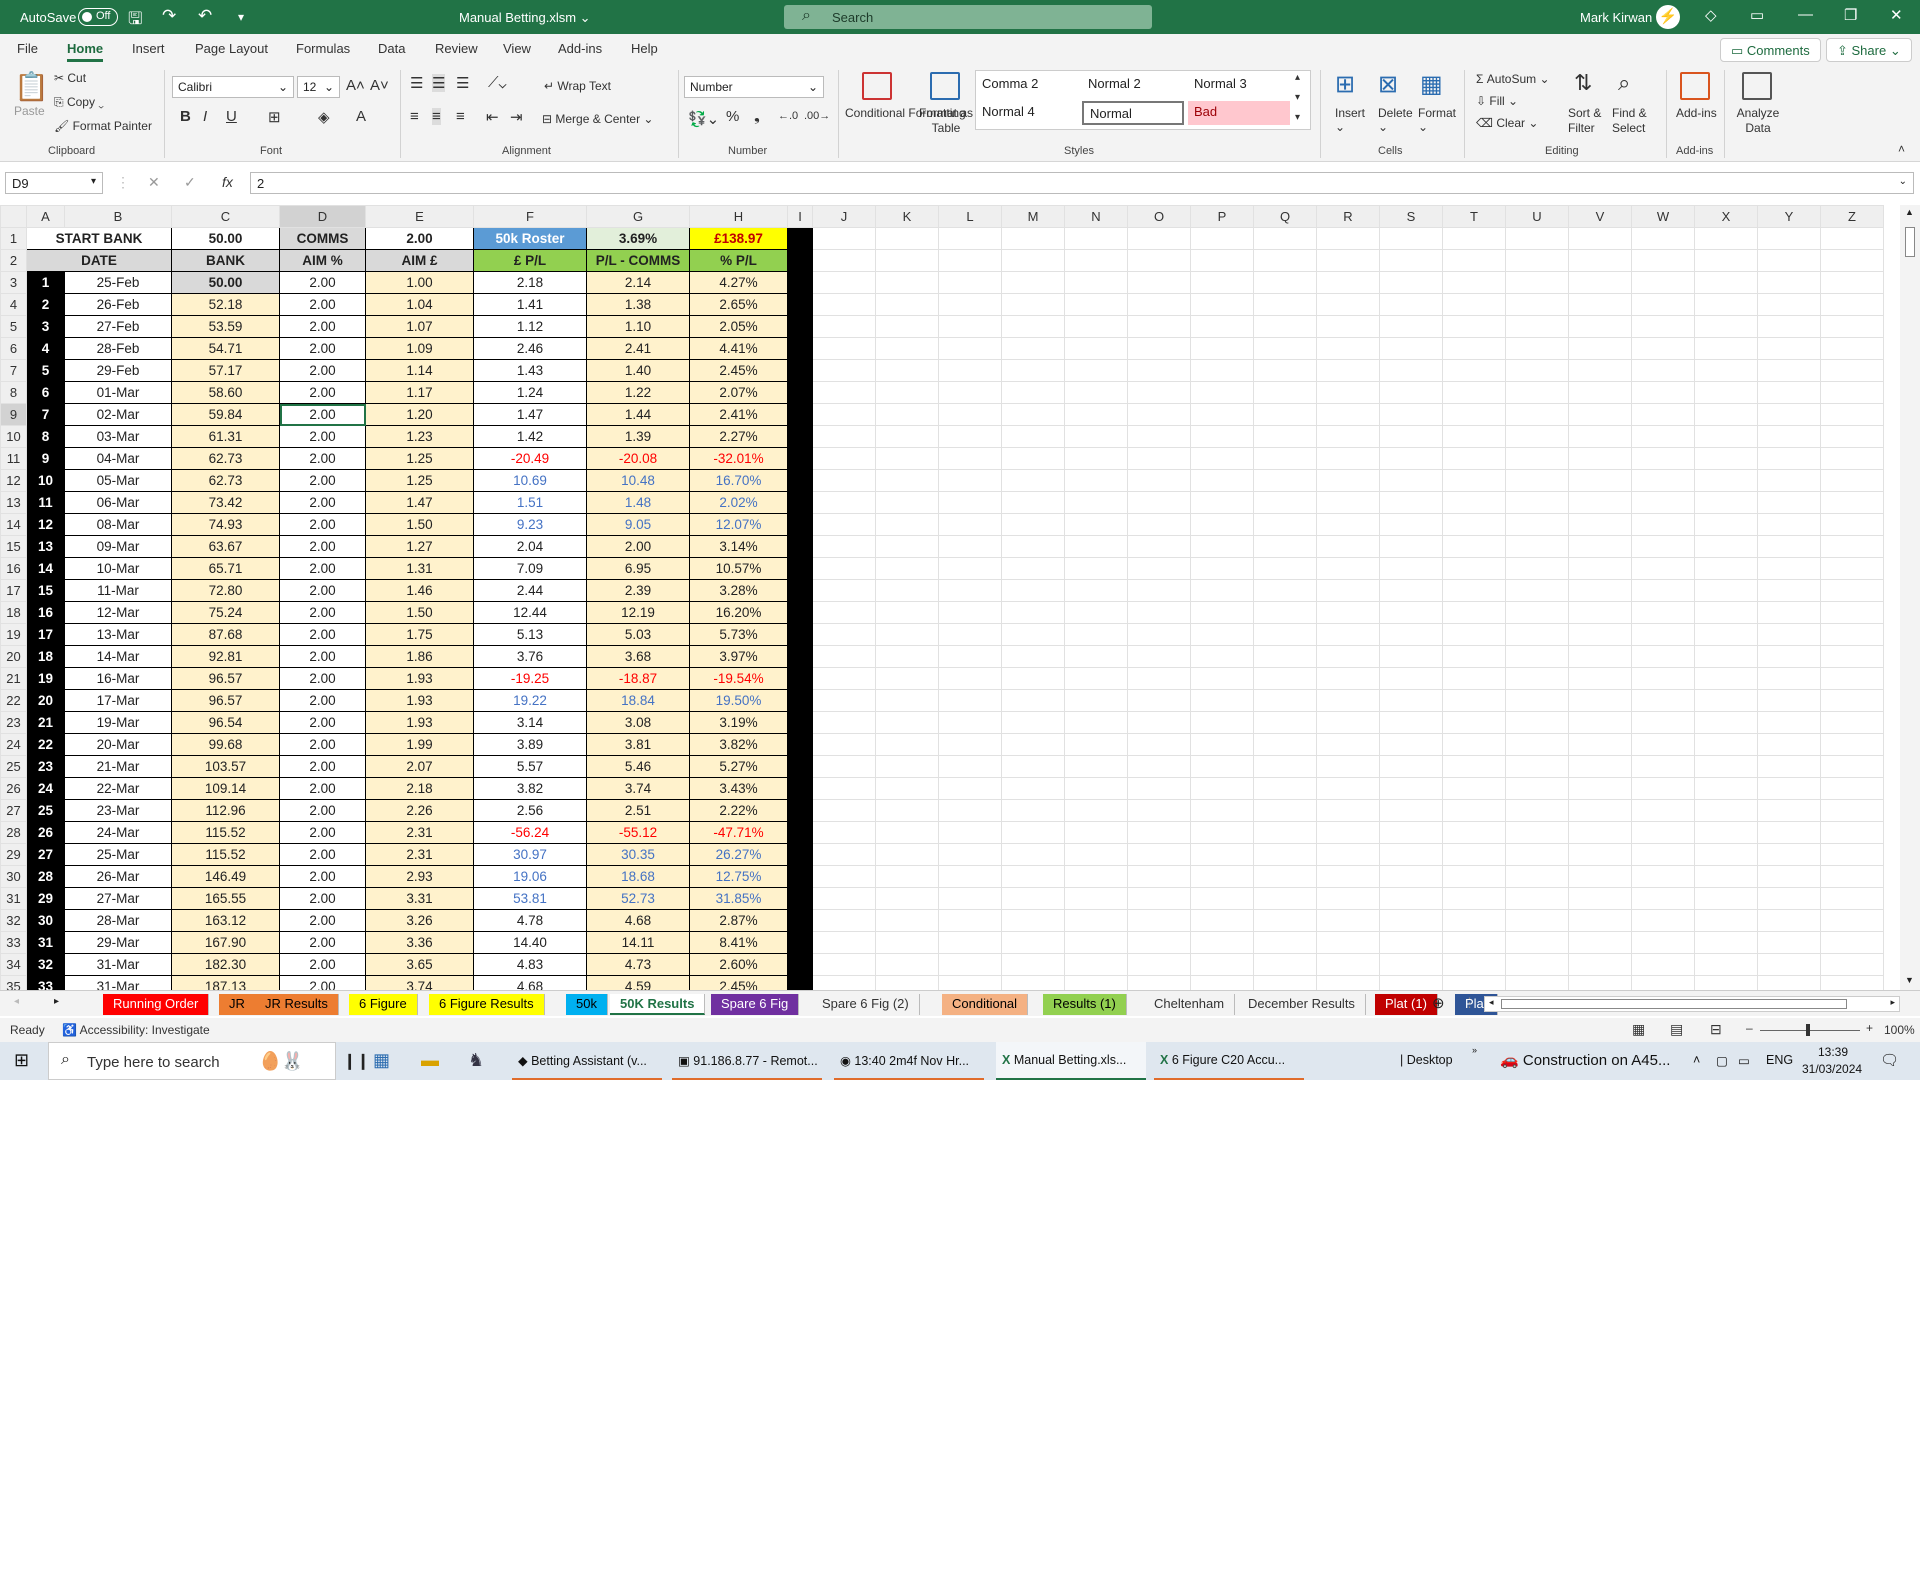 This screenshot has height=1572, width=1920. Describe the element at coordinates (1395, 120) in the screenshot. I see `delete-cells-button: Delete ⌄` at that location.